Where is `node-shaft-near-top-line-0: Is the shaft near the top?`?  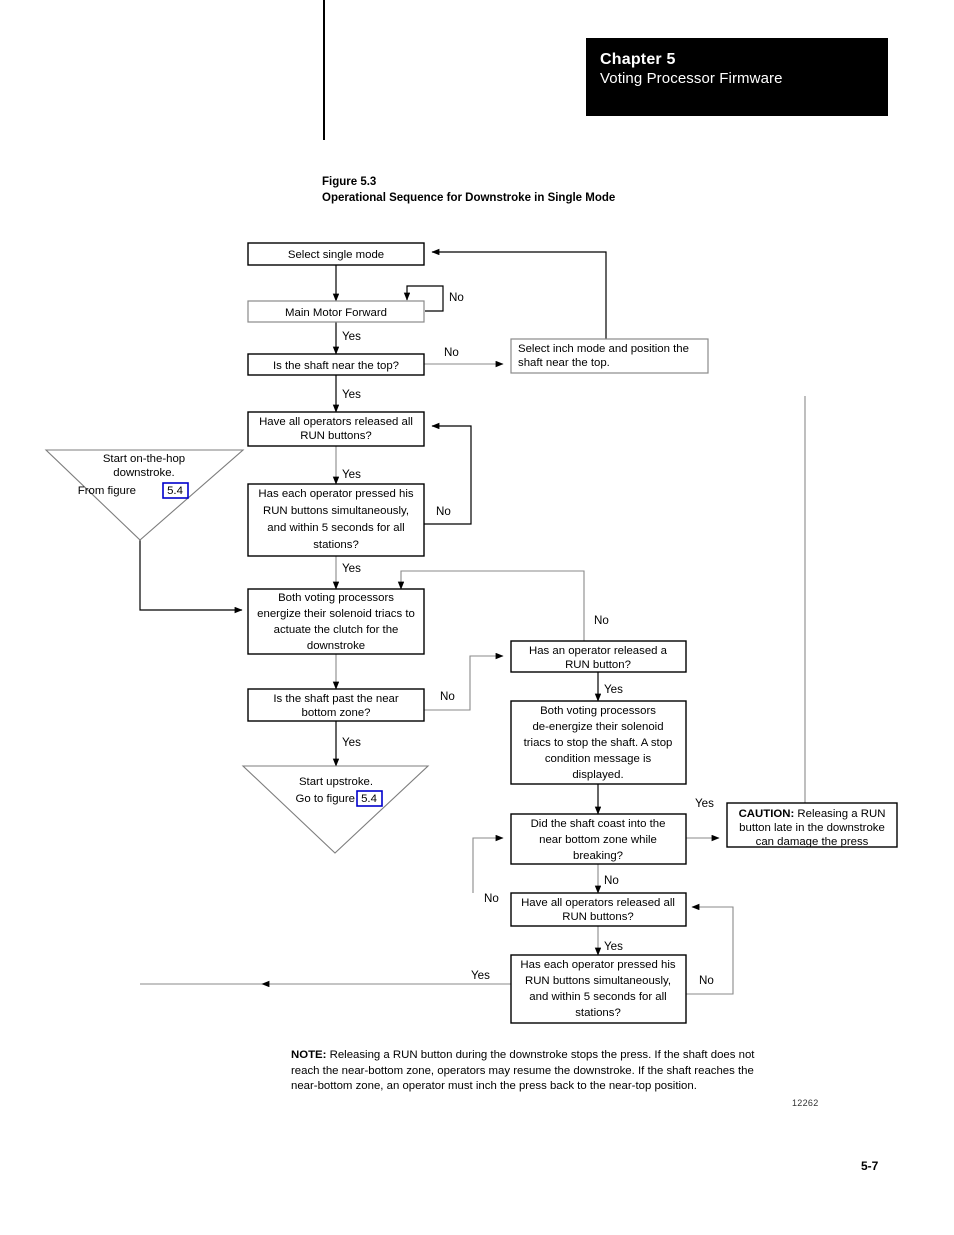
node-shaft-near-top-line-0: Is the shaft near the top? is located at coordinates (336, 366).